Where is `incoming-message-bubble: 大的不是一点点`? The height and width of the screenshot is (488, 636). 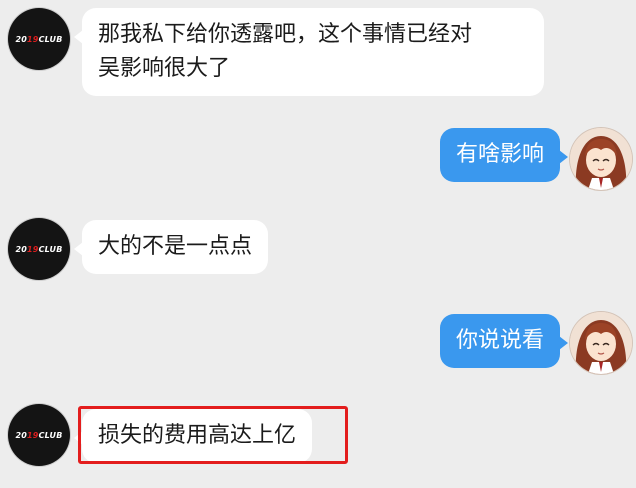
incoming-message-bubble: 大的不是一点点 is located at coordinates (171, 247).